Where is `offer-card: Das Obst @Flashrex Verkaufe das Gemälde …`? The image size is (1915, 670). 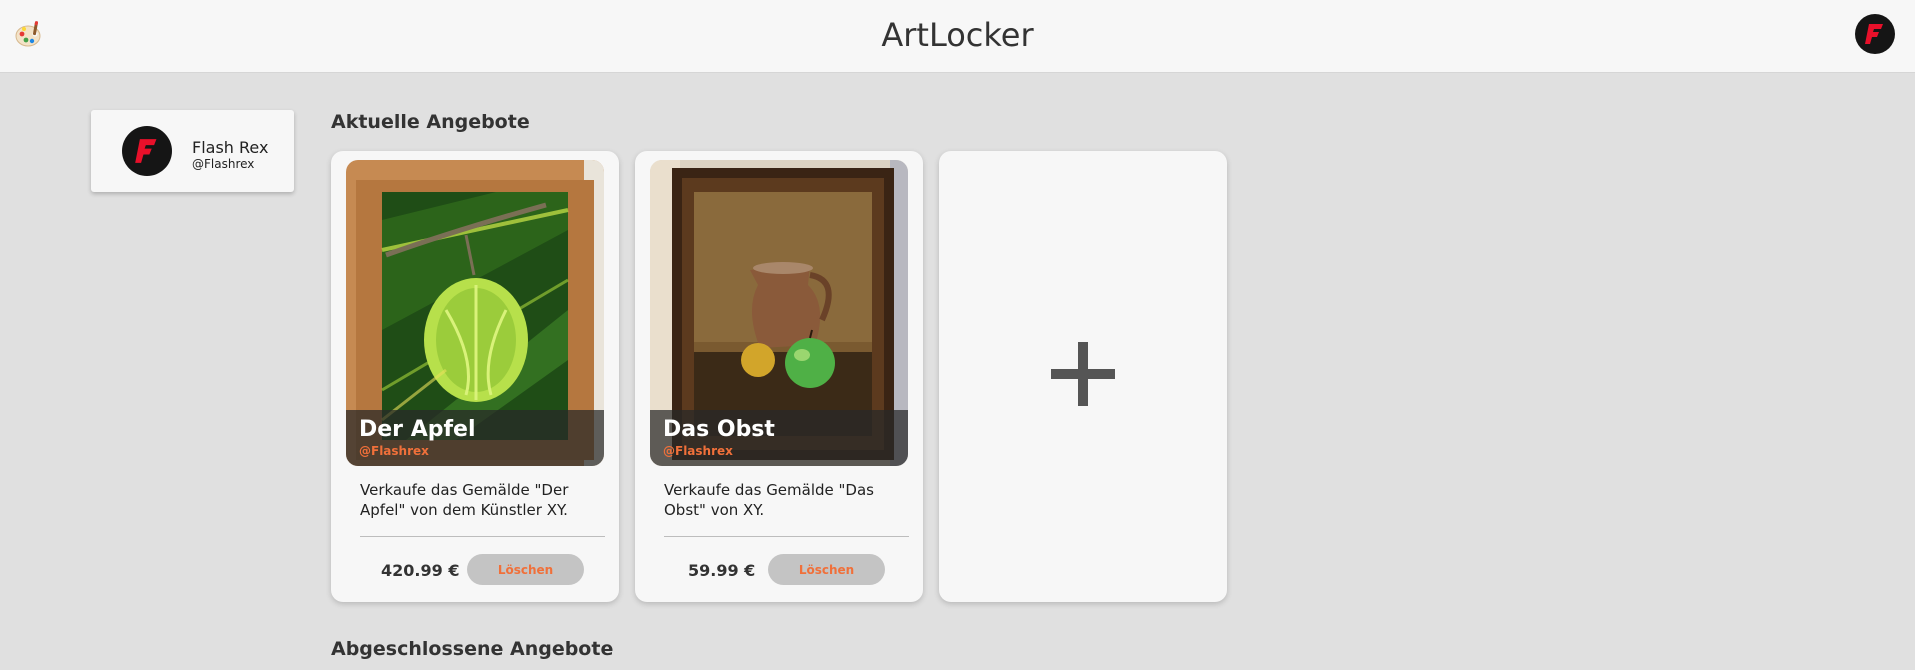 offer-card: Das Obst @Flashrex Verkaufe das Gemälde … is located at coordinates (779, 376).